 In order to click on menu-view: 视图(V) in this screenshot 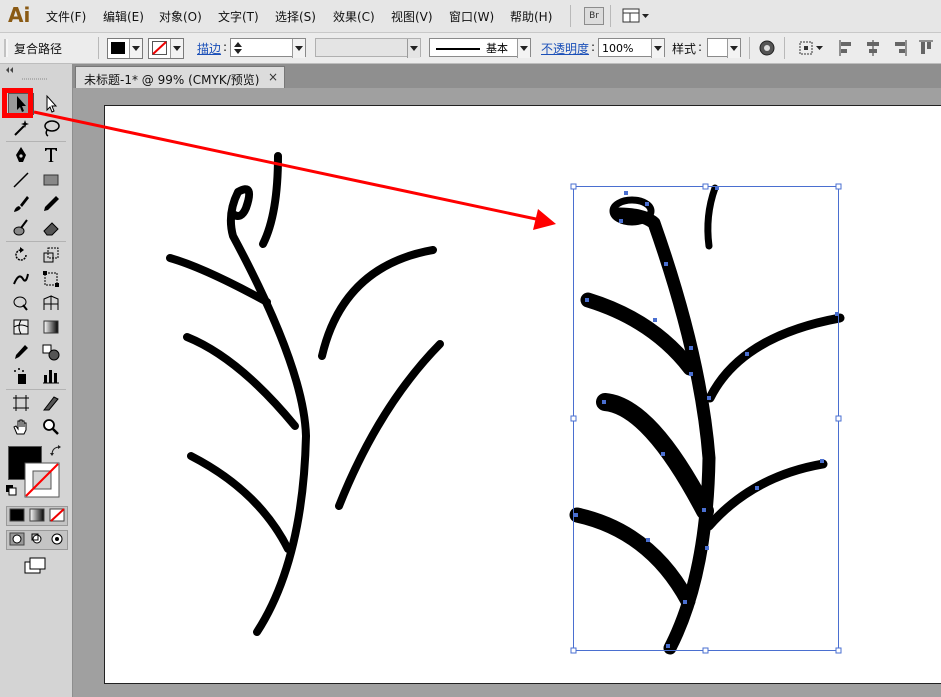, I will do `click(412, 16)`.